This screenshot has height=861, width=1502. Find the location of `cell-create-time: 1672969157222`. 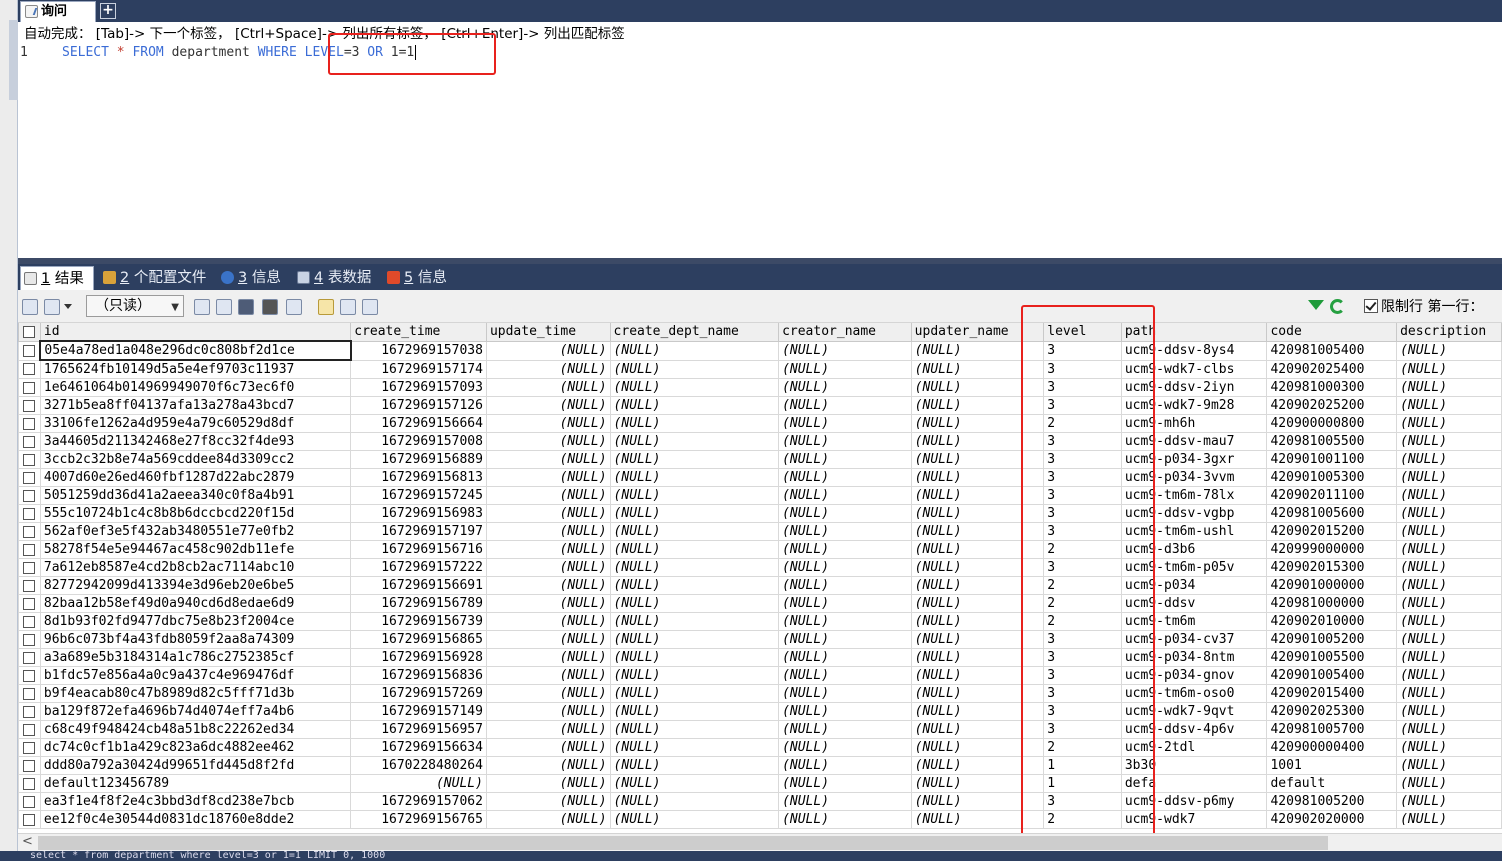

cell-create-time: 1672969157222 is located at coordinates (418, 567).